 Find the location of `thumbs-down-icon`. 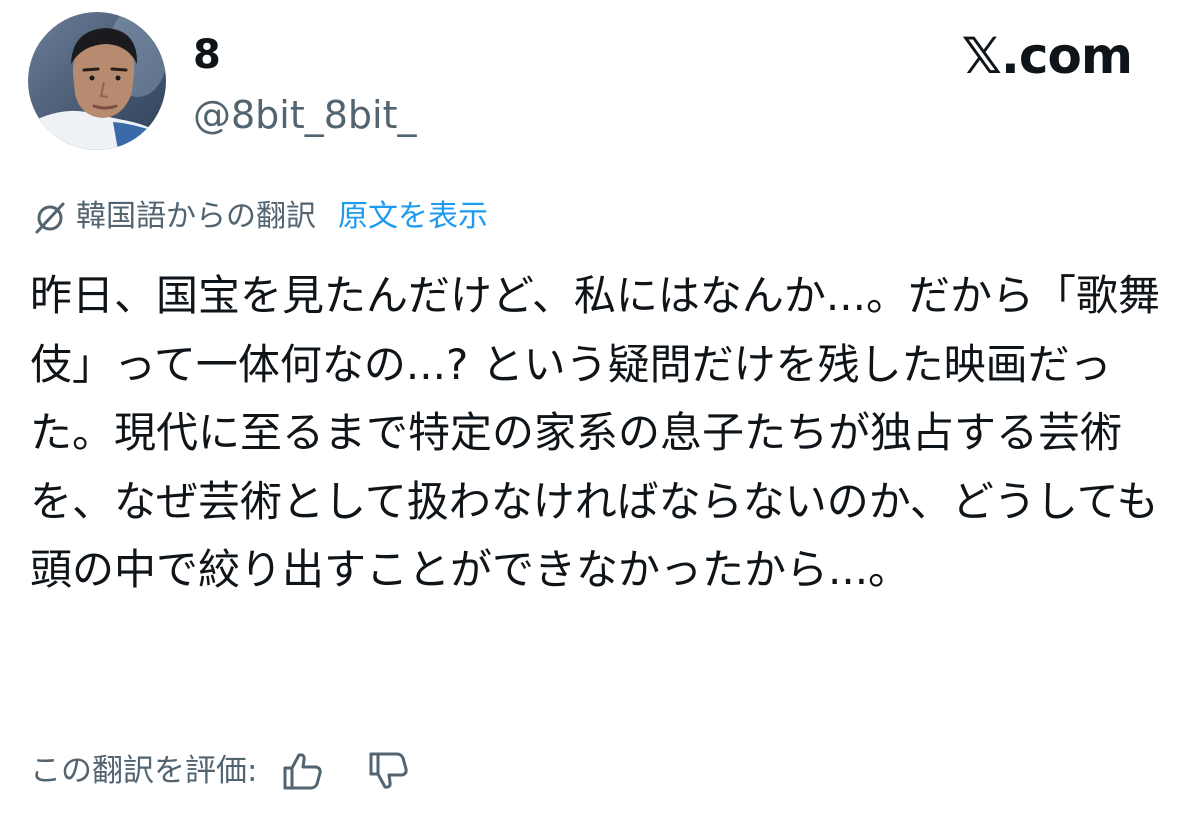

thumbs-down-icon is located at coordinates (389, 770).